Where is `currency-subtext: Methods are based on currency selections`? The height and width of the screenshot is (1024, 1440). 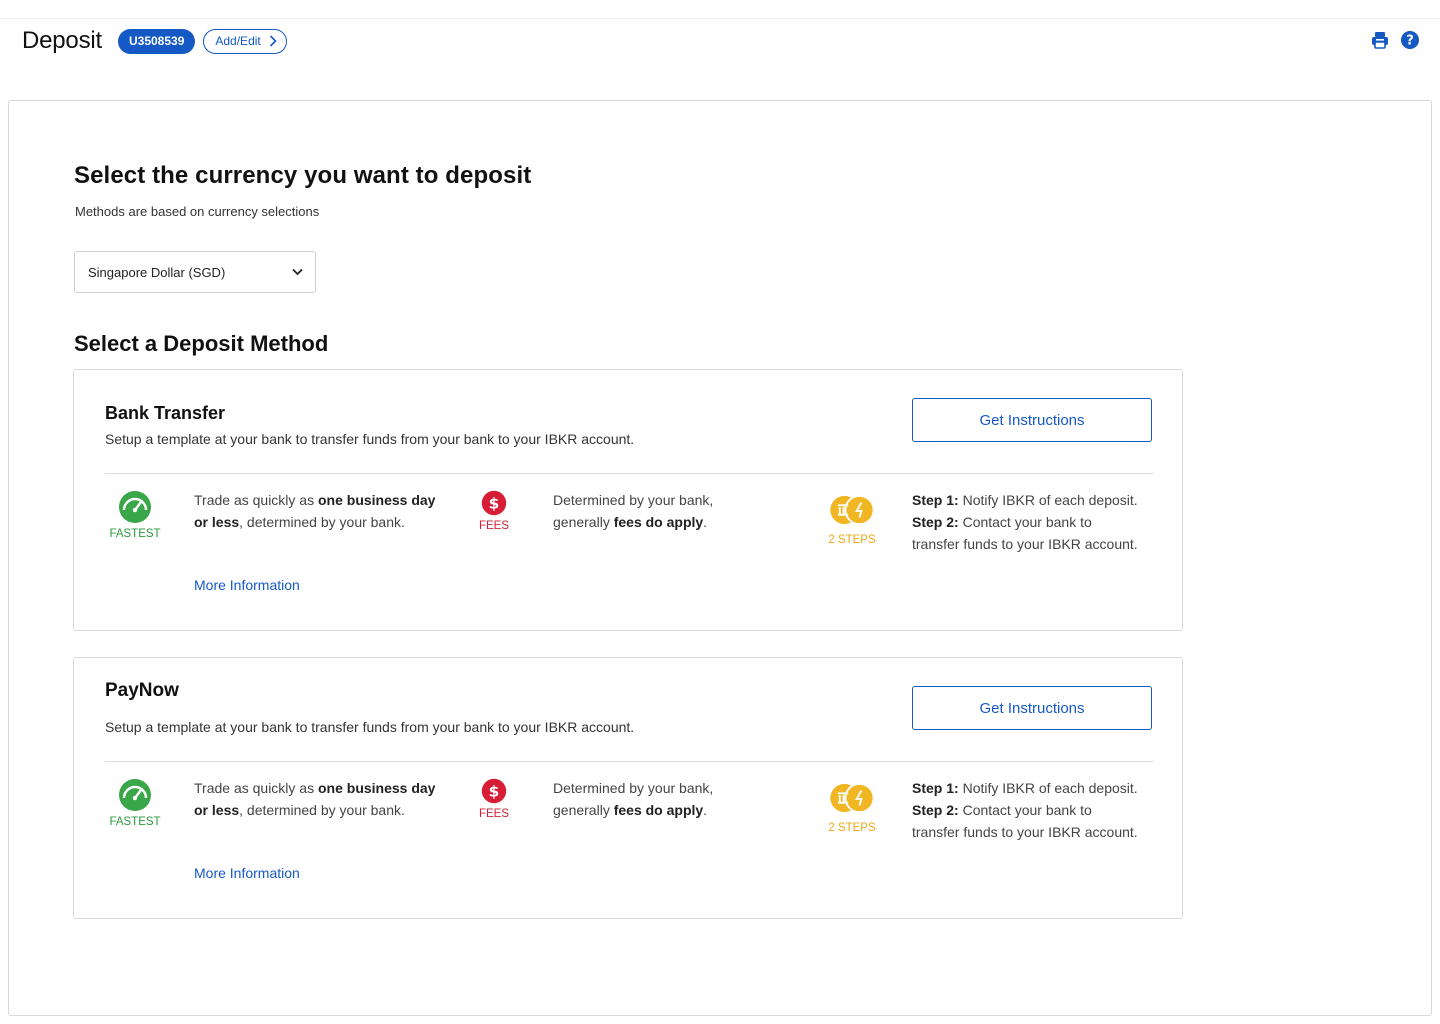
currency-subtext: Methods are based on currency selections is located at coordinates (197, 211).